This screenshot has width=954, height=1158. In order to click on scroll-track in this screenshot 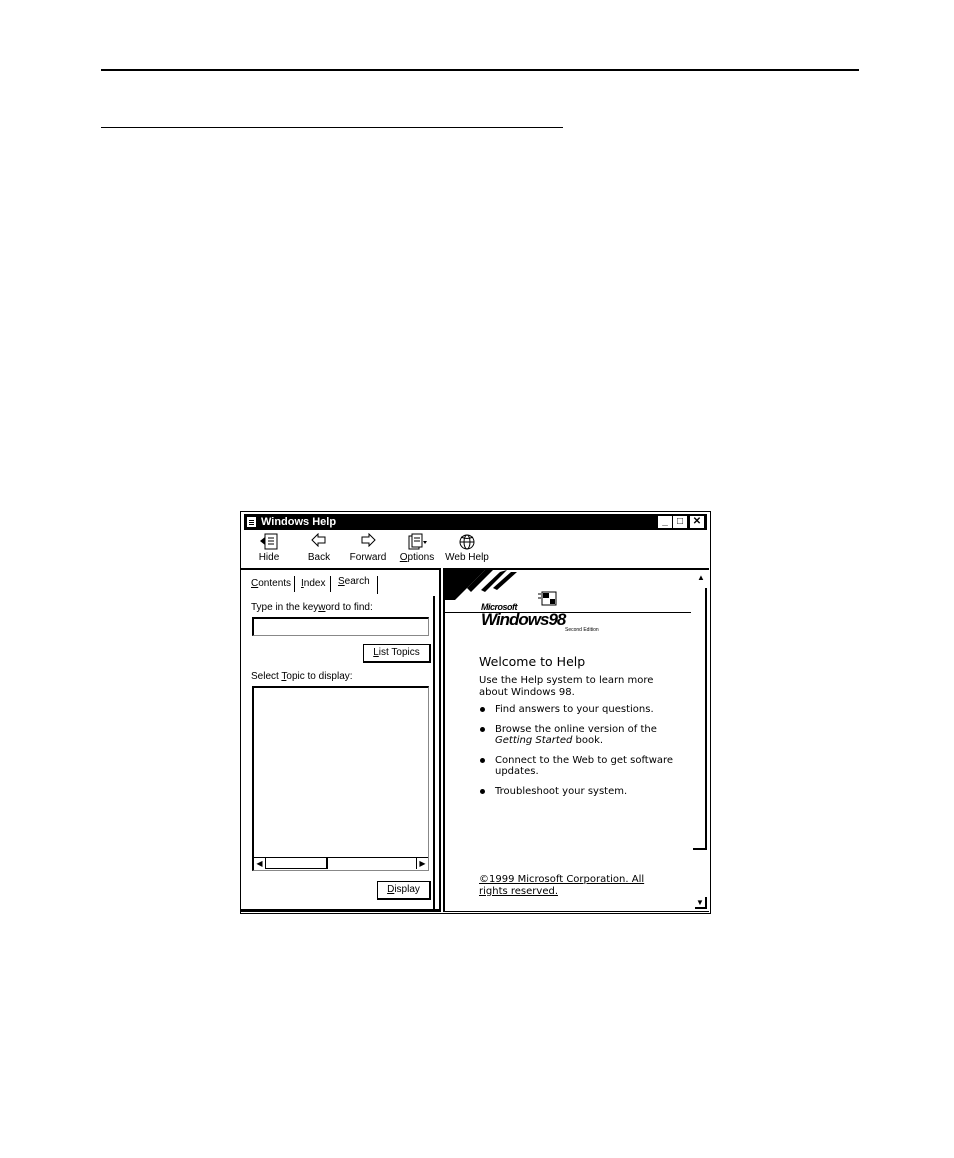, I will do `click(706, 719)`.